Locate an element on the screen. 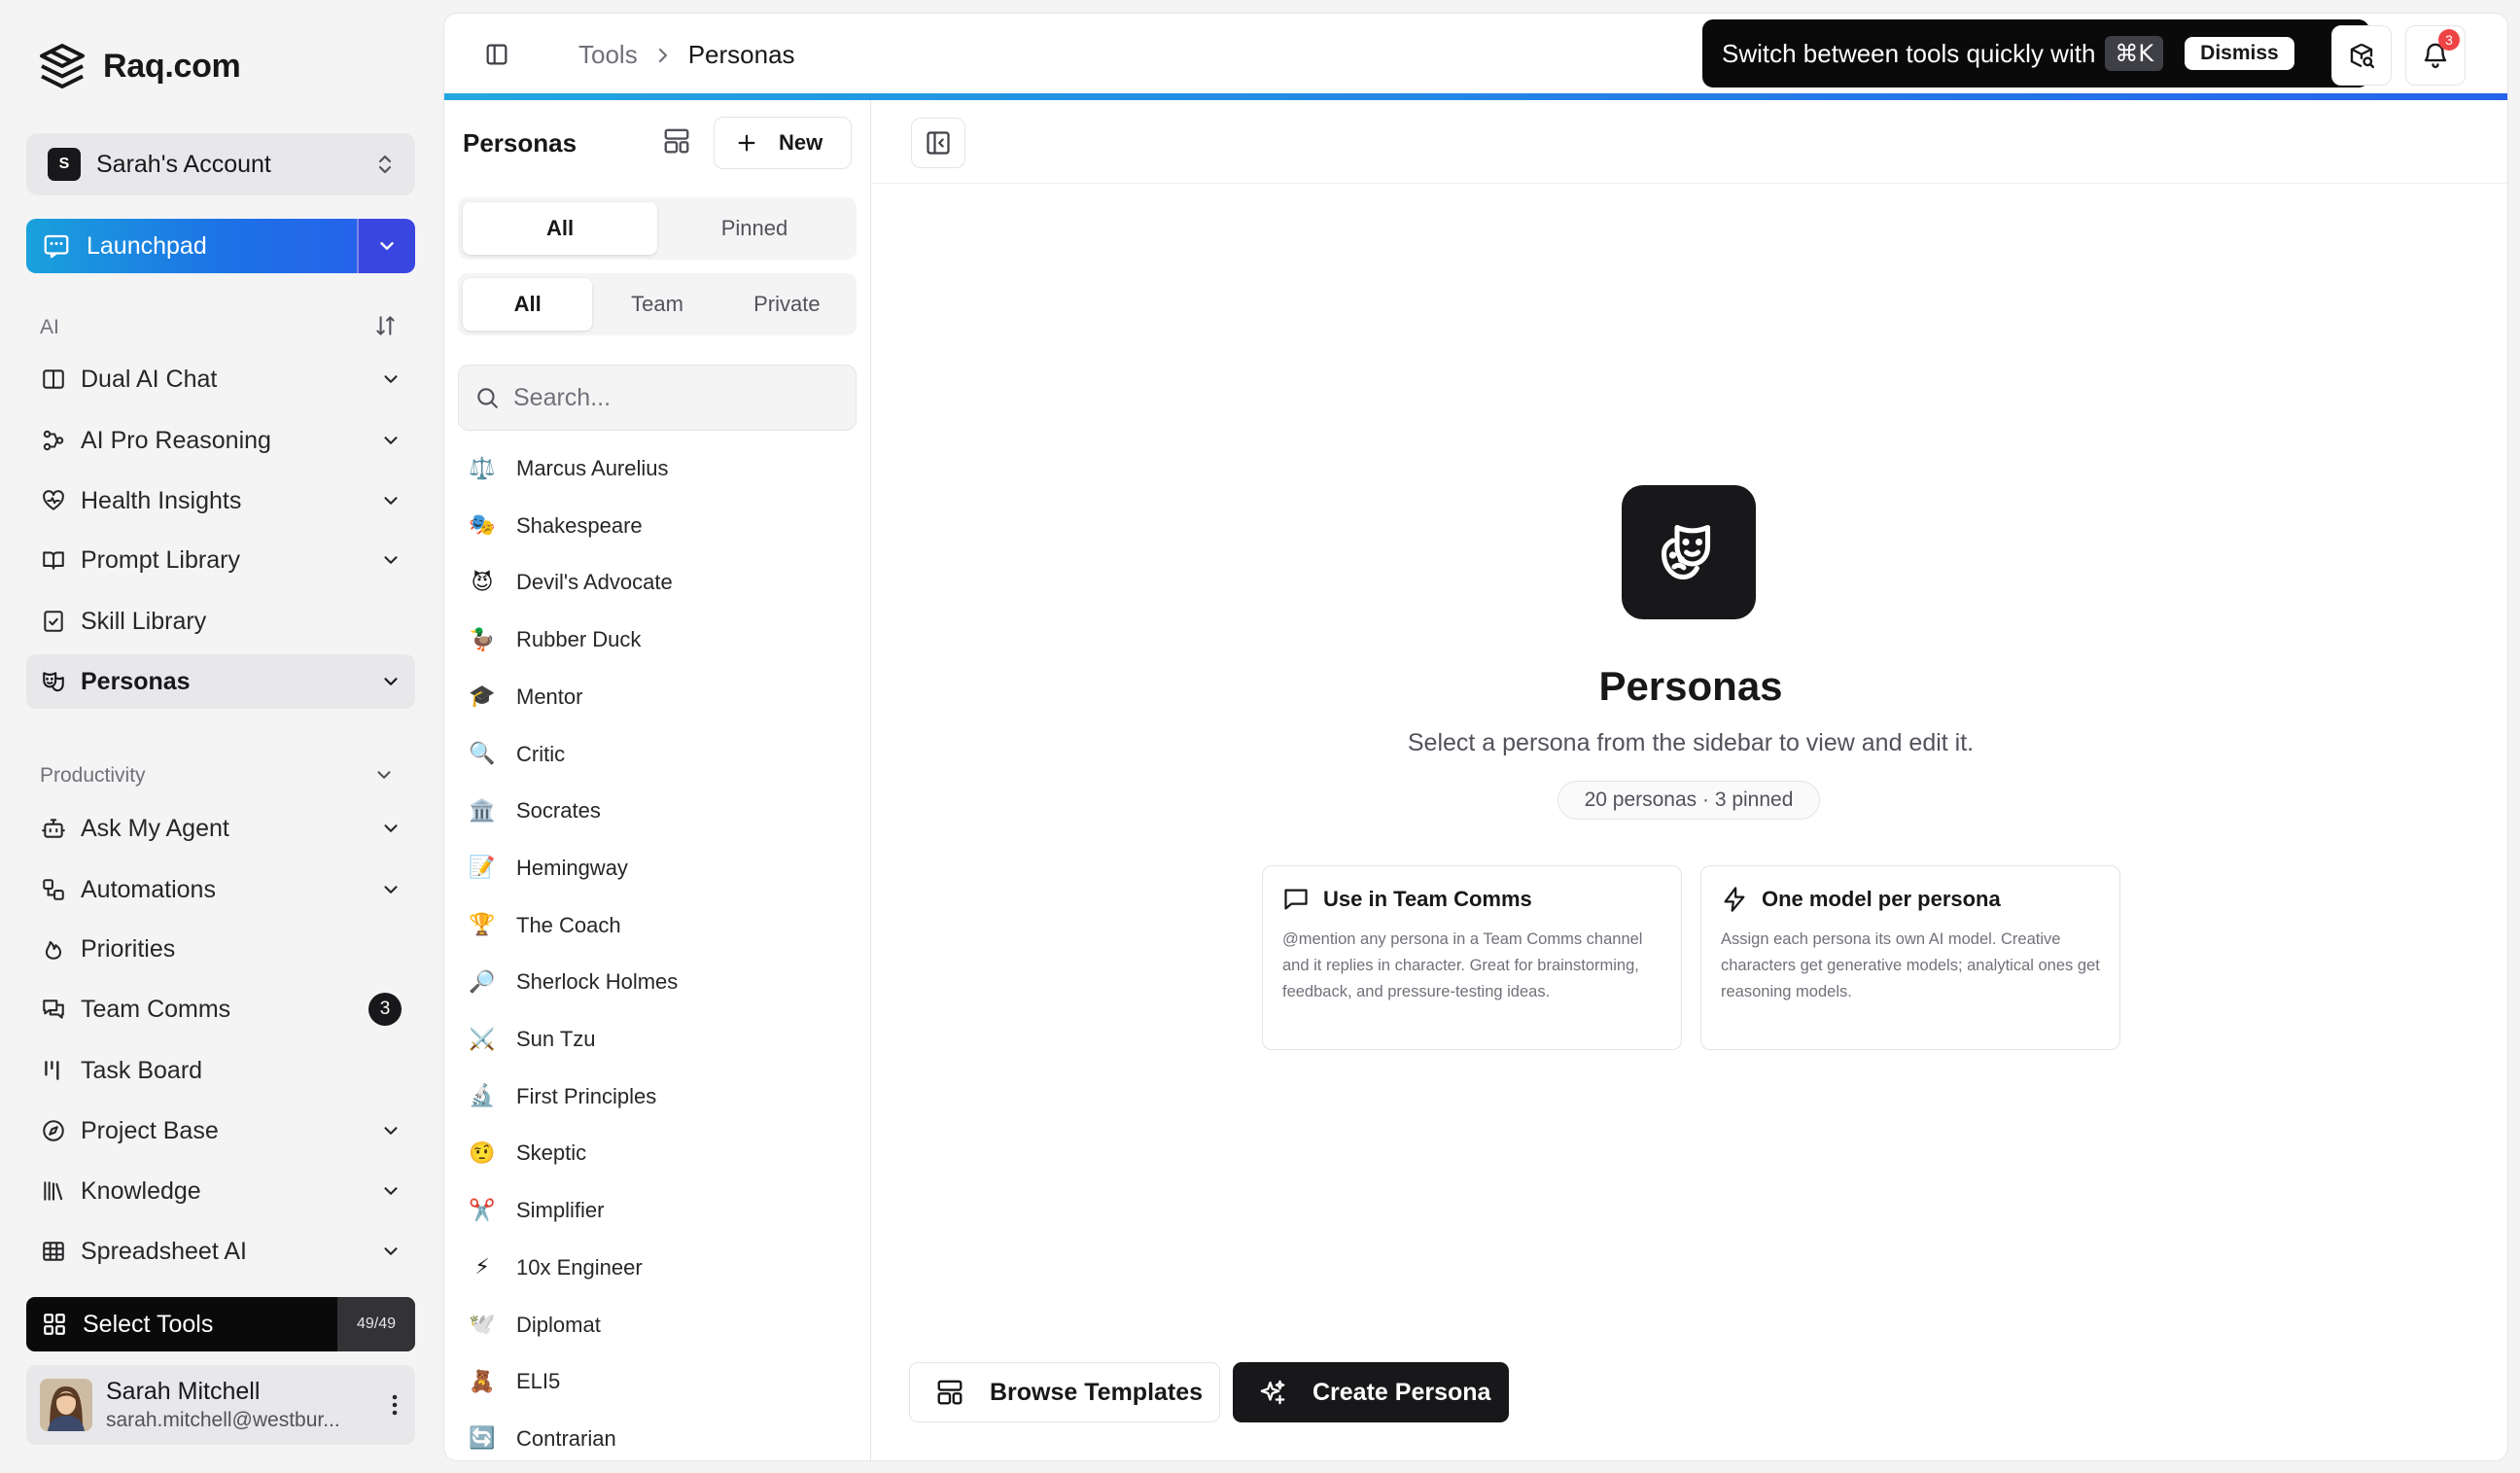 The width and height of the screenshot is (2520, 1473). notification-count-badge: 3 is located at coordinates (2449, 40).